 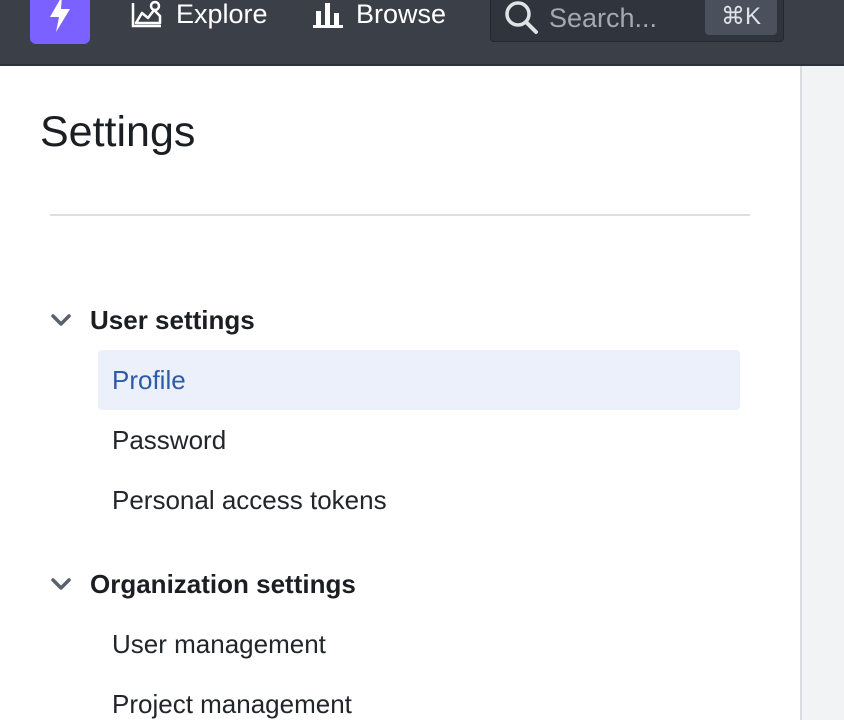 What do you see at coordinates (419, 440) in the screenshot?
I see `sidebar-item-password: Password` at bounding box center [419, 440].